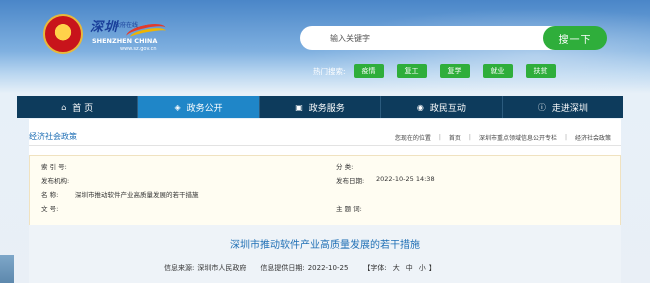  I want to click on logo-en: SHENZHEN CHINA, so click(125, 41).